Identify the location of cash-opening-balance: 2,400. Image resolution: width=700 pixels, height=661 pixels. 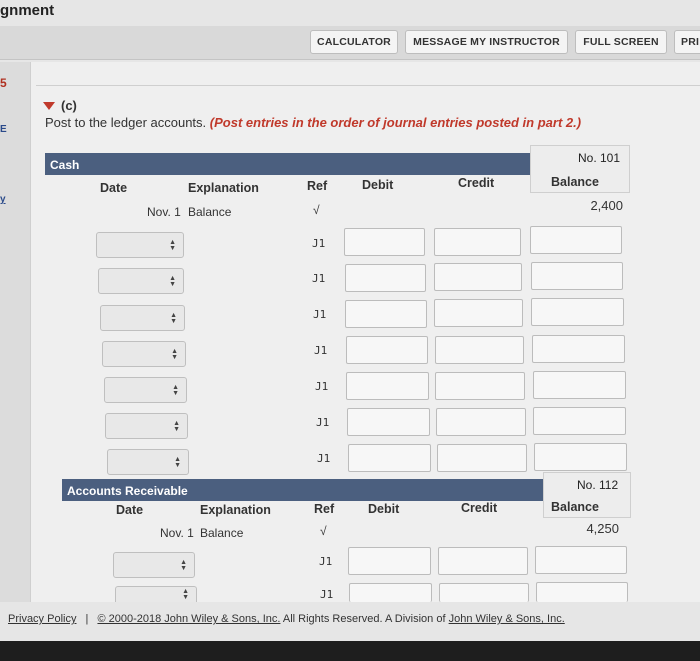
(606, 205).